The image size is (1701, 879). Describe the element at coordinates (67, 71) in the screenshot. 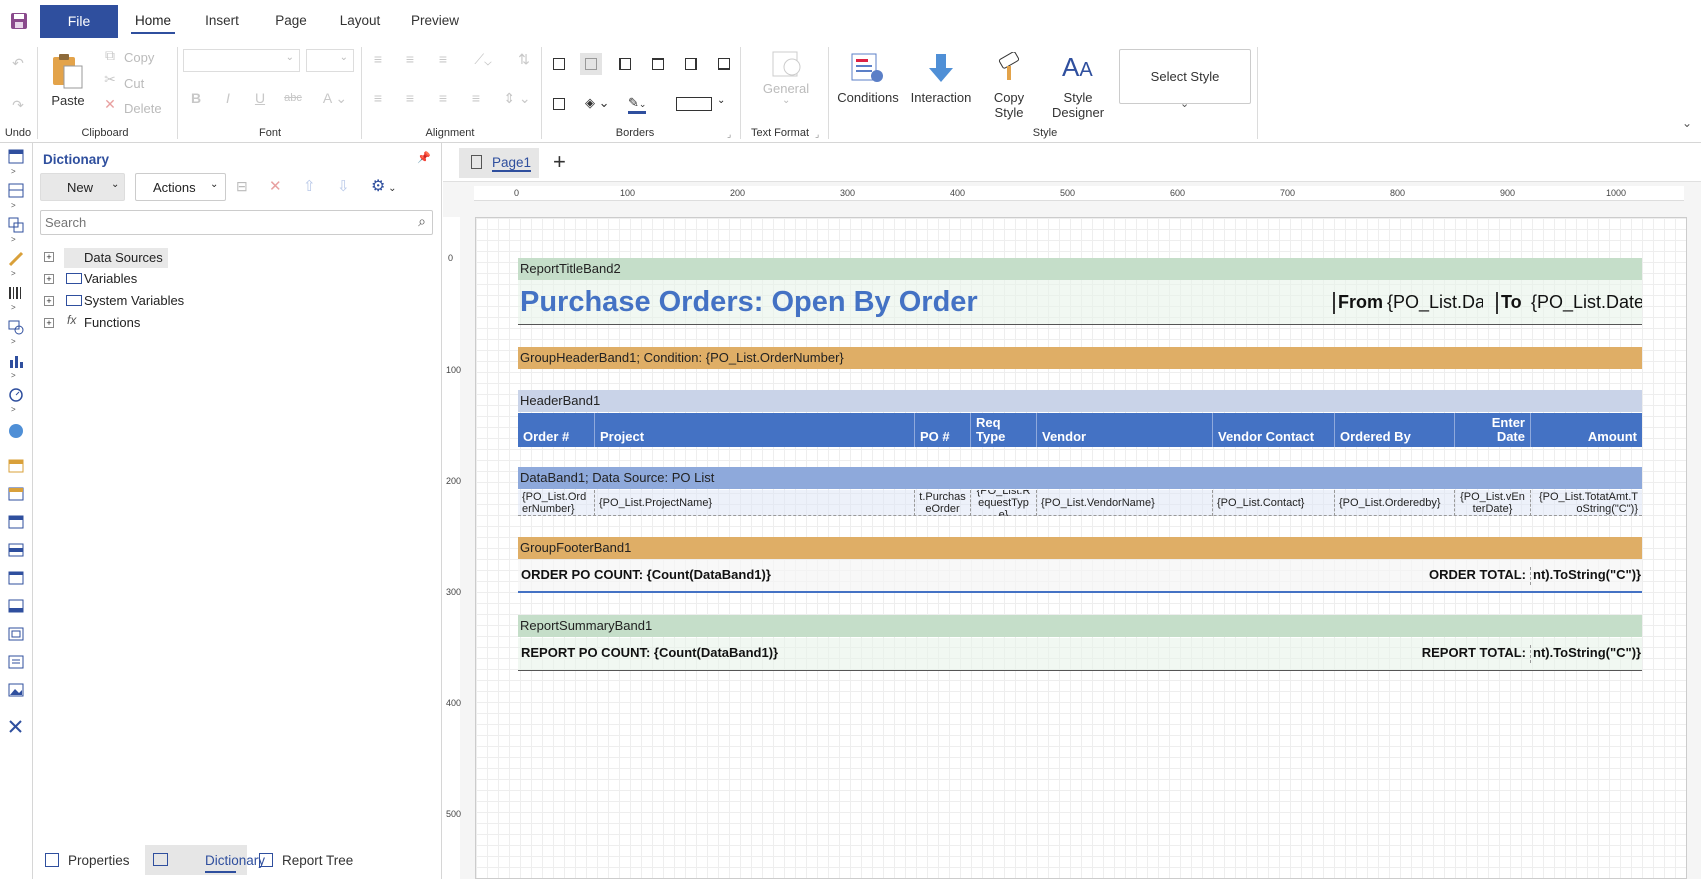

I see `paste-icon` at that location.